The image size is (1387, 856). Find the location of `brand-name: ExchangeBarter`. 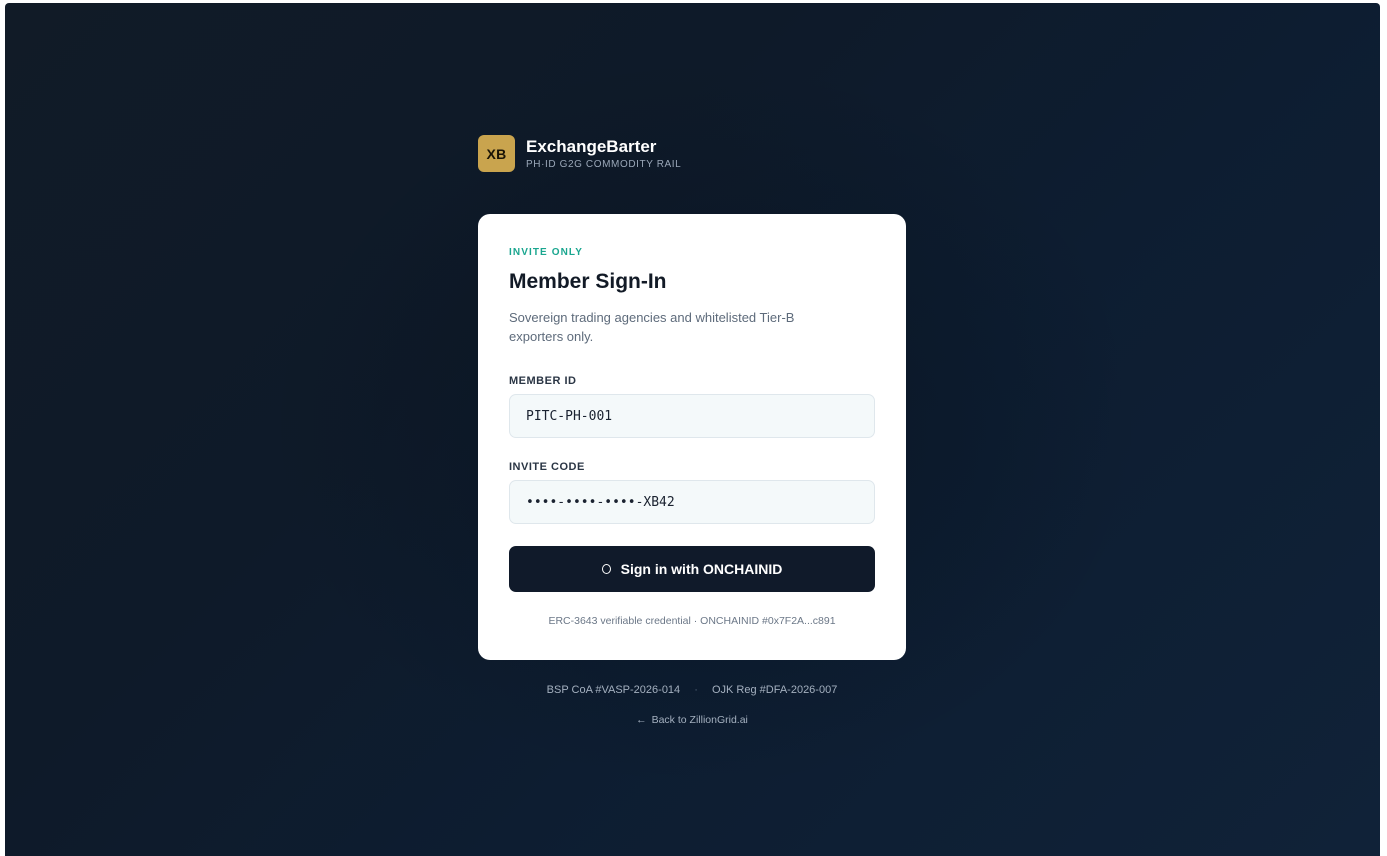

brand-name: ExchangeBarter is located at coordinates (591, 146).